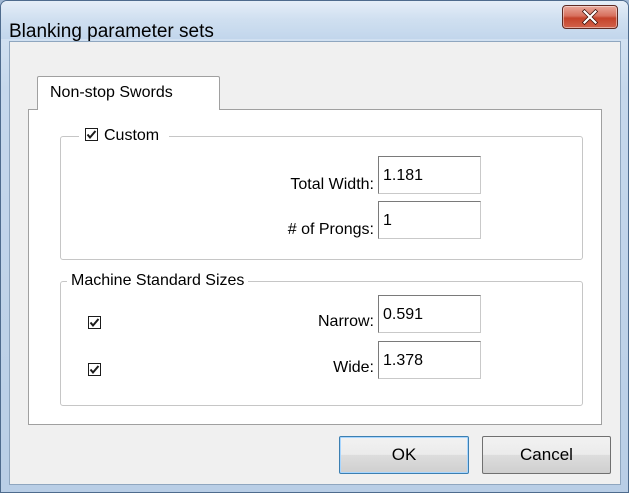 This screenshot has width=629, height=493. I want to click on window-title: Blanking parameter sets, so click(111, 31).